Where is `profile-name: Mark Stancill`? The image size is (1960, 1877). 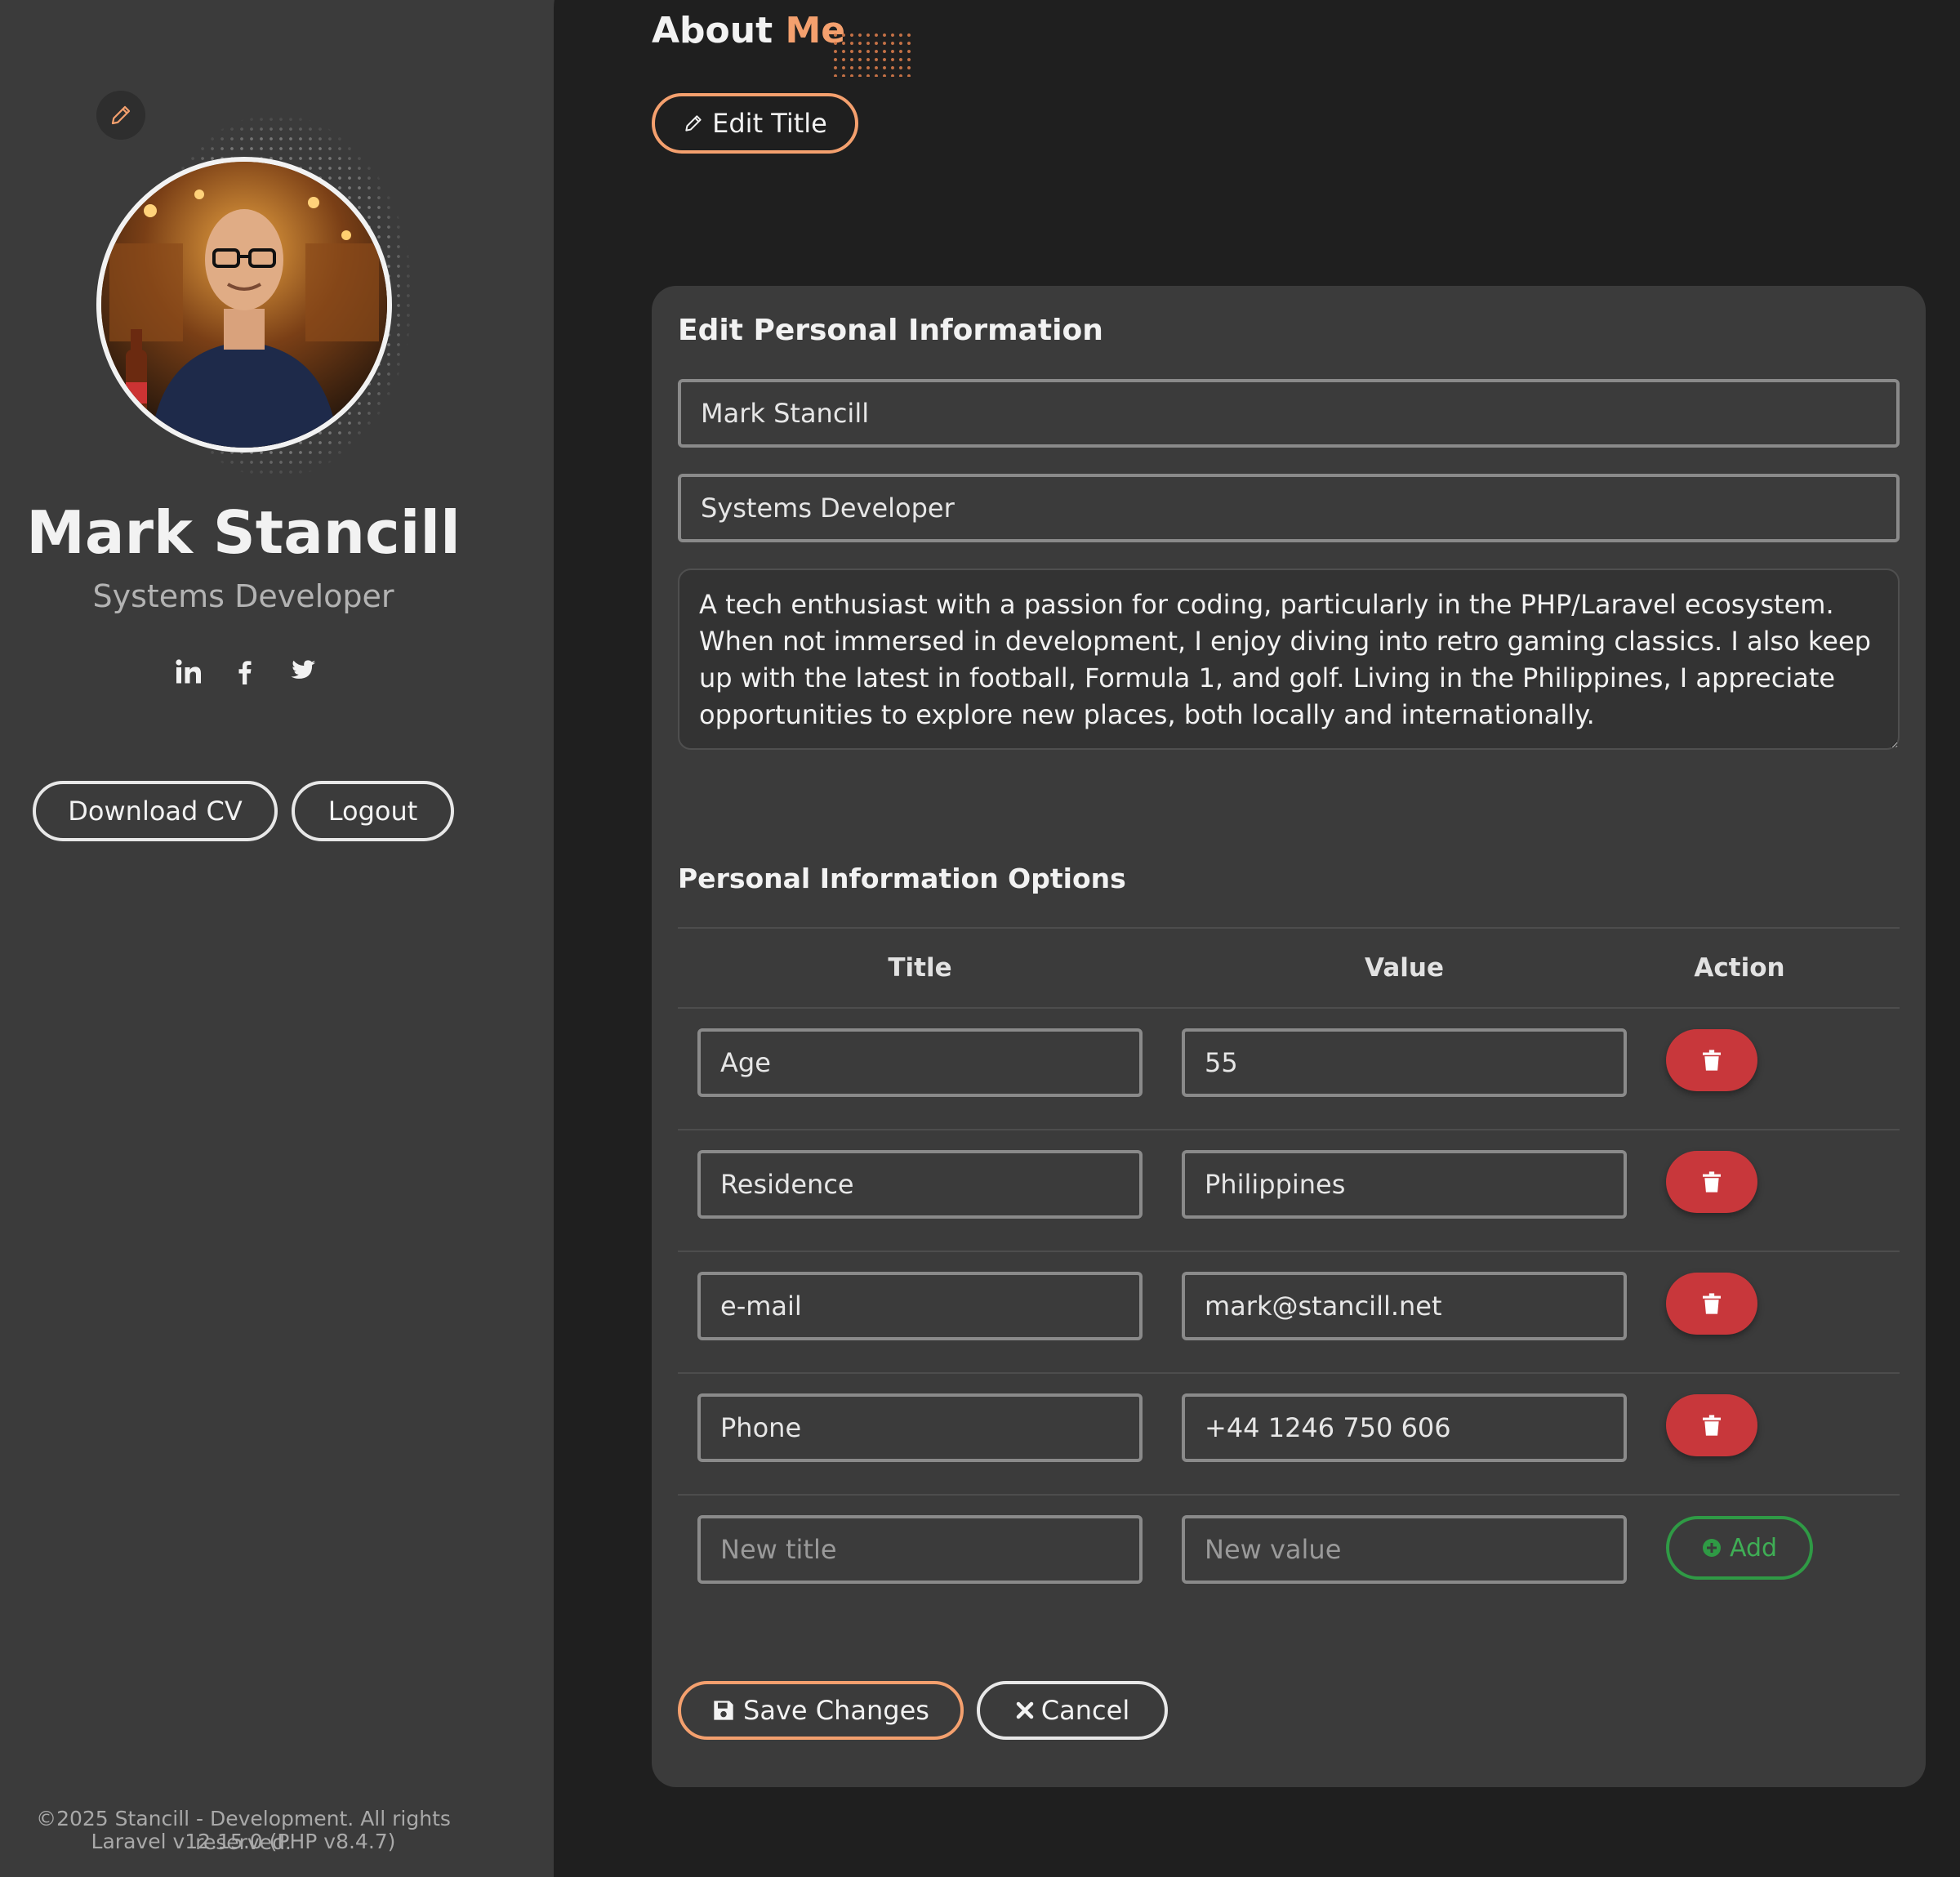
profile-name: Mark Stancill is located at coordinates (243, 532).